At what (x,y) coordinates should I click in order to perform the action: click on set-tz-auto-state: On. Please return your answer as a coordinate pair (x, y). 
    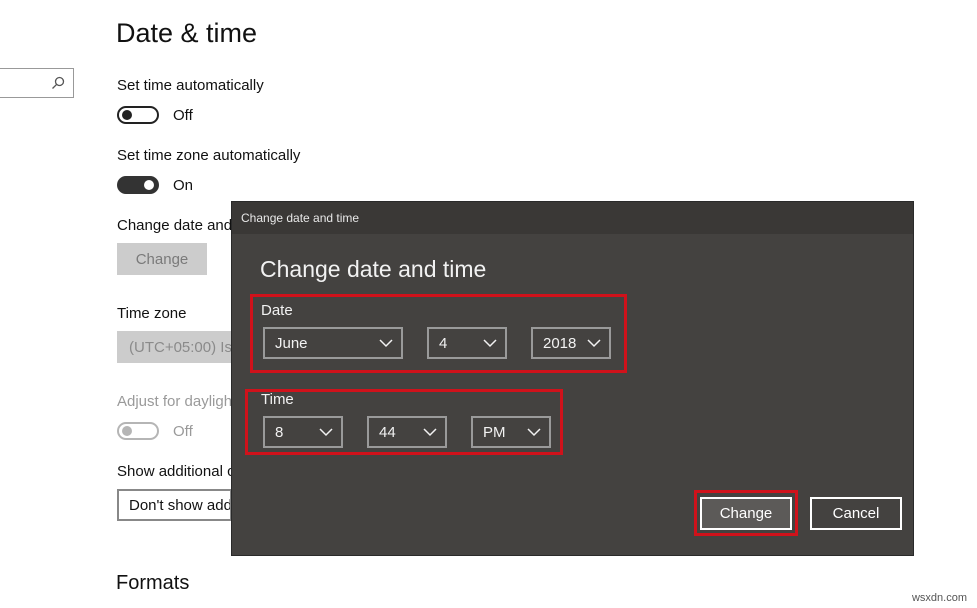
    Looking at the image, I should click on (183, 185).